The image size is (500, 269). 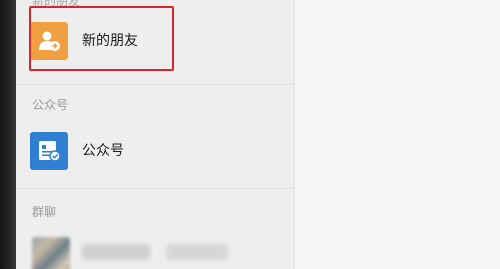 I want to click on official-account-icon, so click(x=49, y=151).